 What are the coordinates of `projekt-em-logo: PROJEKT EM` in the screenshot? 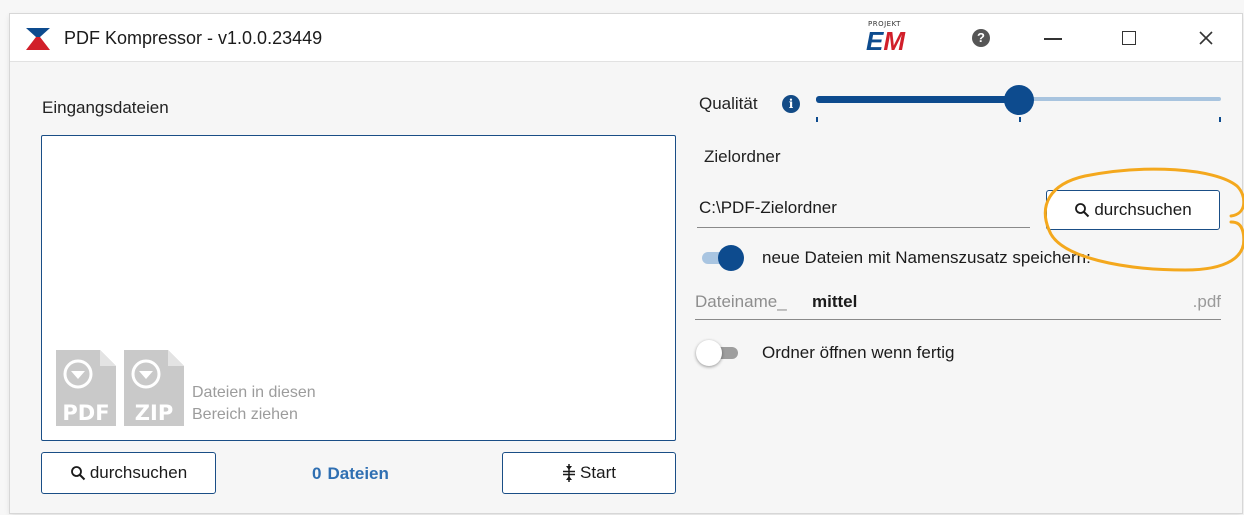 It's located at (894, 38).